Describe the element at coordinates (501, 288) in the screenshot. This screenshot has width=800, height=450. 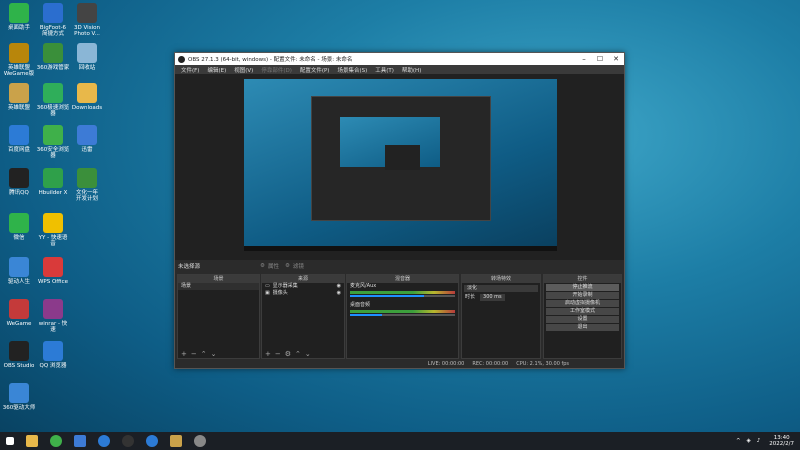
I see `transition-select: 淡化` at that location.